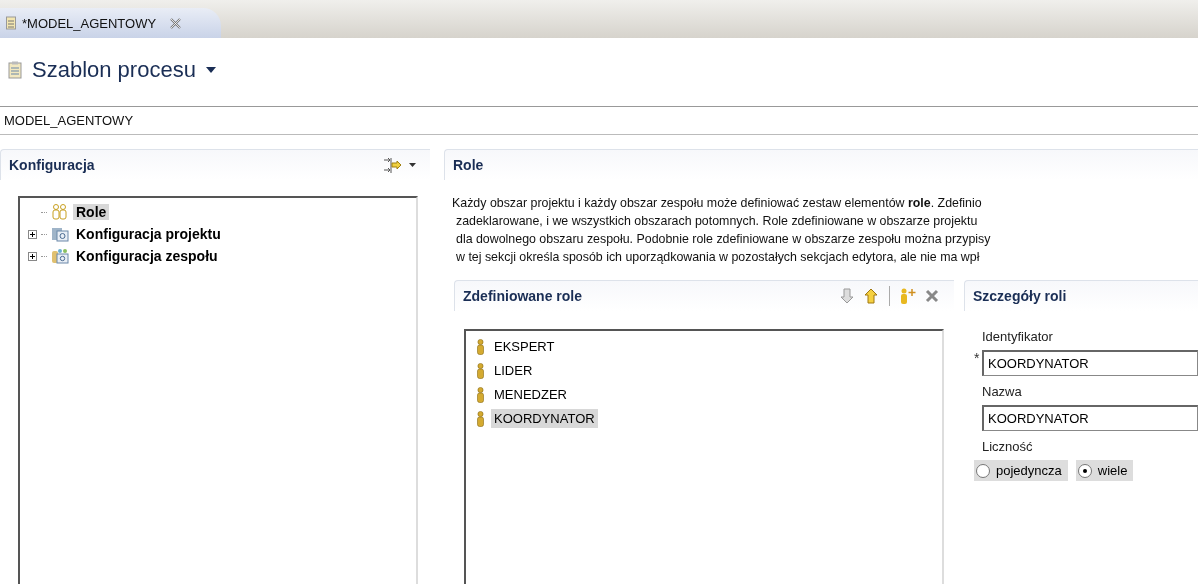 The width and height of the screenshot is (1198, 584). Describe the element at coordinates (147, 256) in the screenshot. I see `tree-item: Konfiguracja zespołu` at that location.